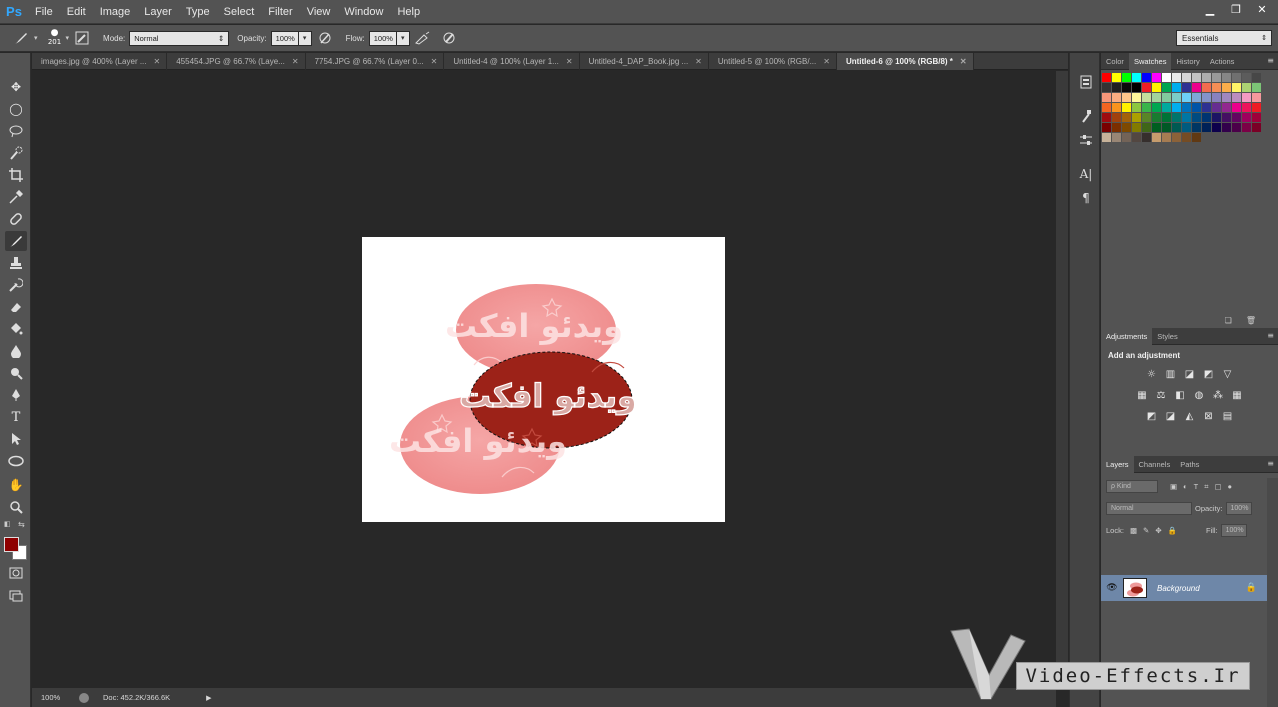 The image size is (1278, 707). What do you see at coordinates (1180, 395) in the screenshot?
I see `black-white-icon: ◧` at bounding box center [1180, 395].